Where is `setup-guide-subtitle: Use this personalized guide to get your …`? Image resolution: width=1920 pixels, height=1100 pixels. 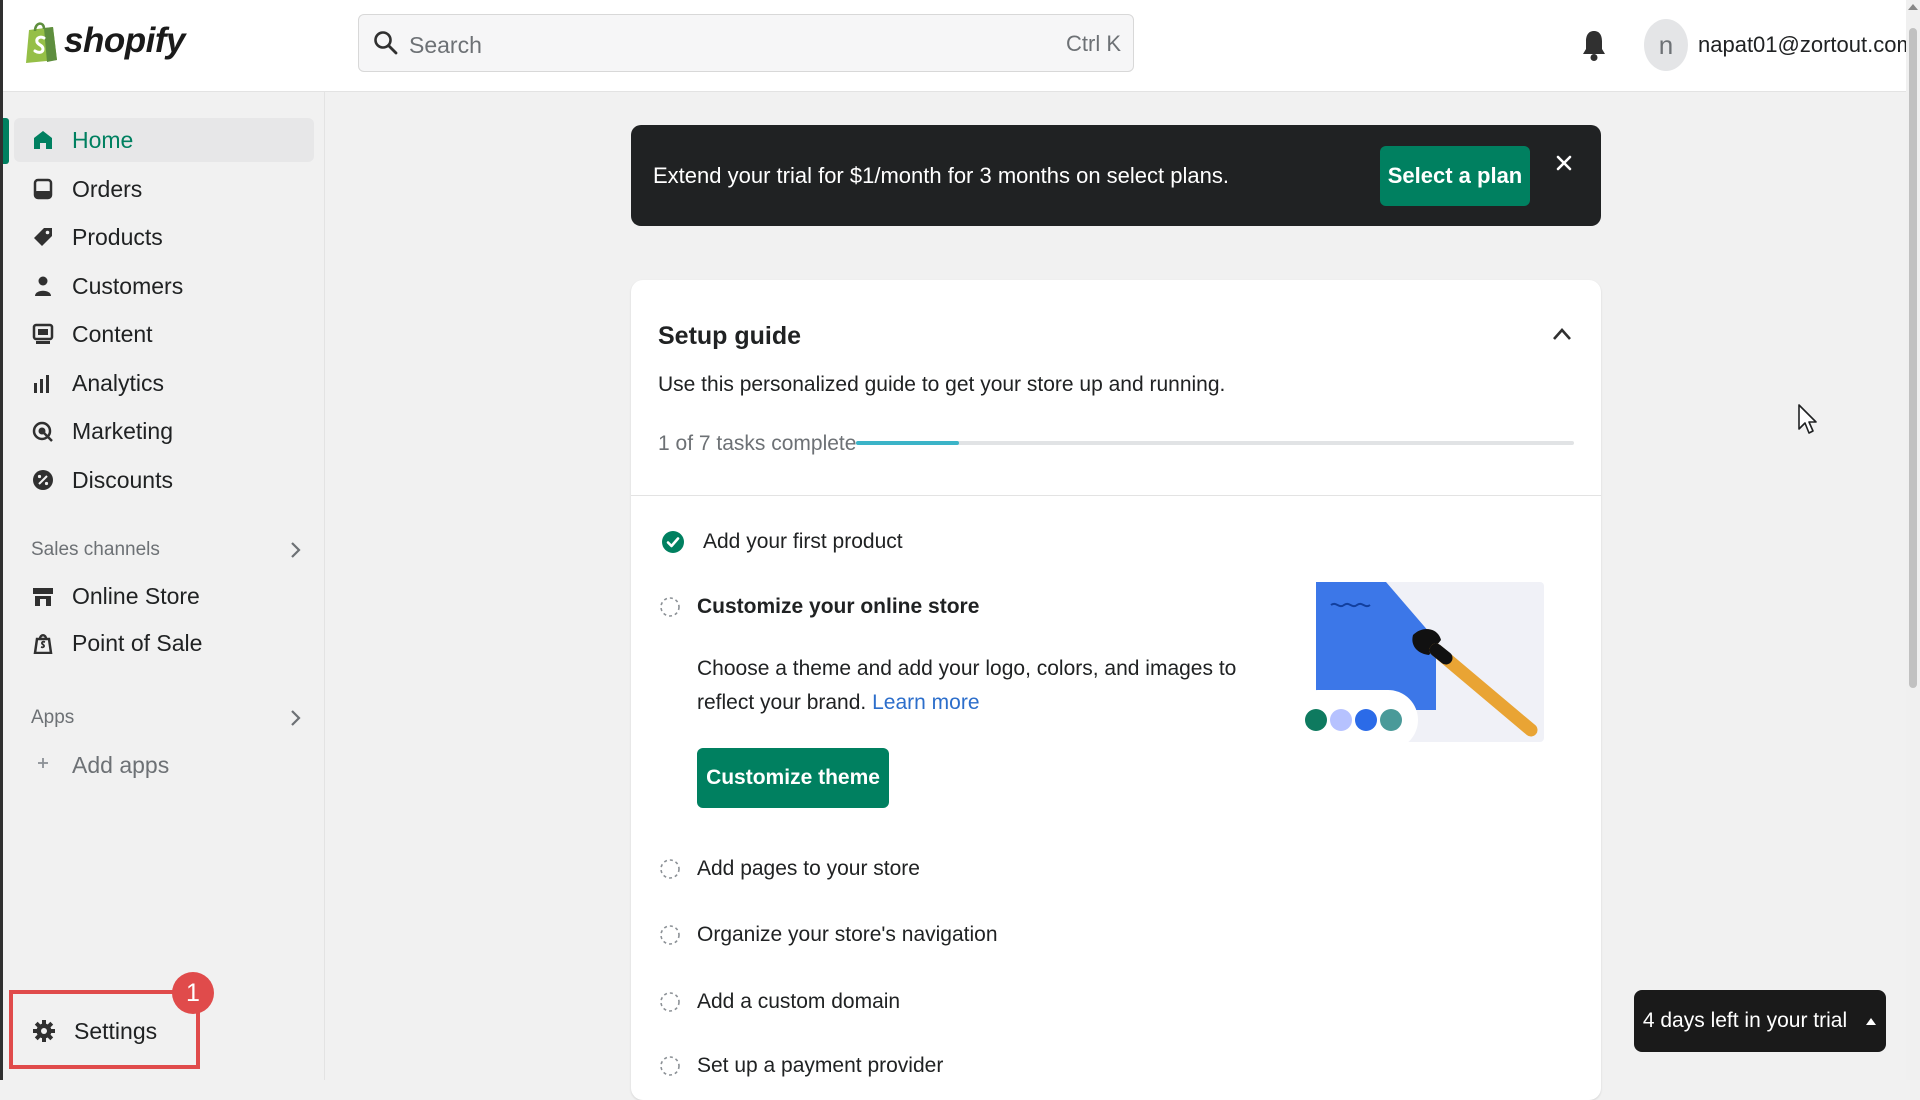 setup-guide-subtitle: Use this personalized guide to get your … is located at coordinates (942, 384).